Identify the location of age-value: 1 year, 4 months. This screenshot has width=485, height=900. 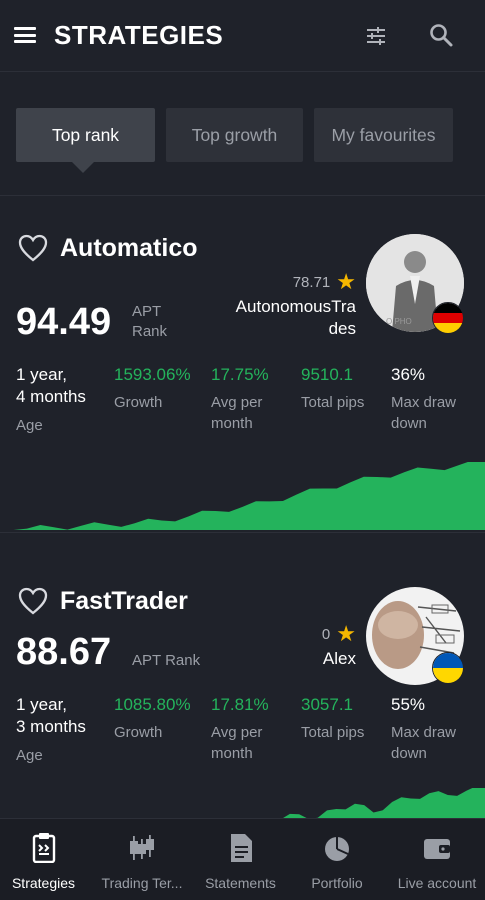
(51, 385).